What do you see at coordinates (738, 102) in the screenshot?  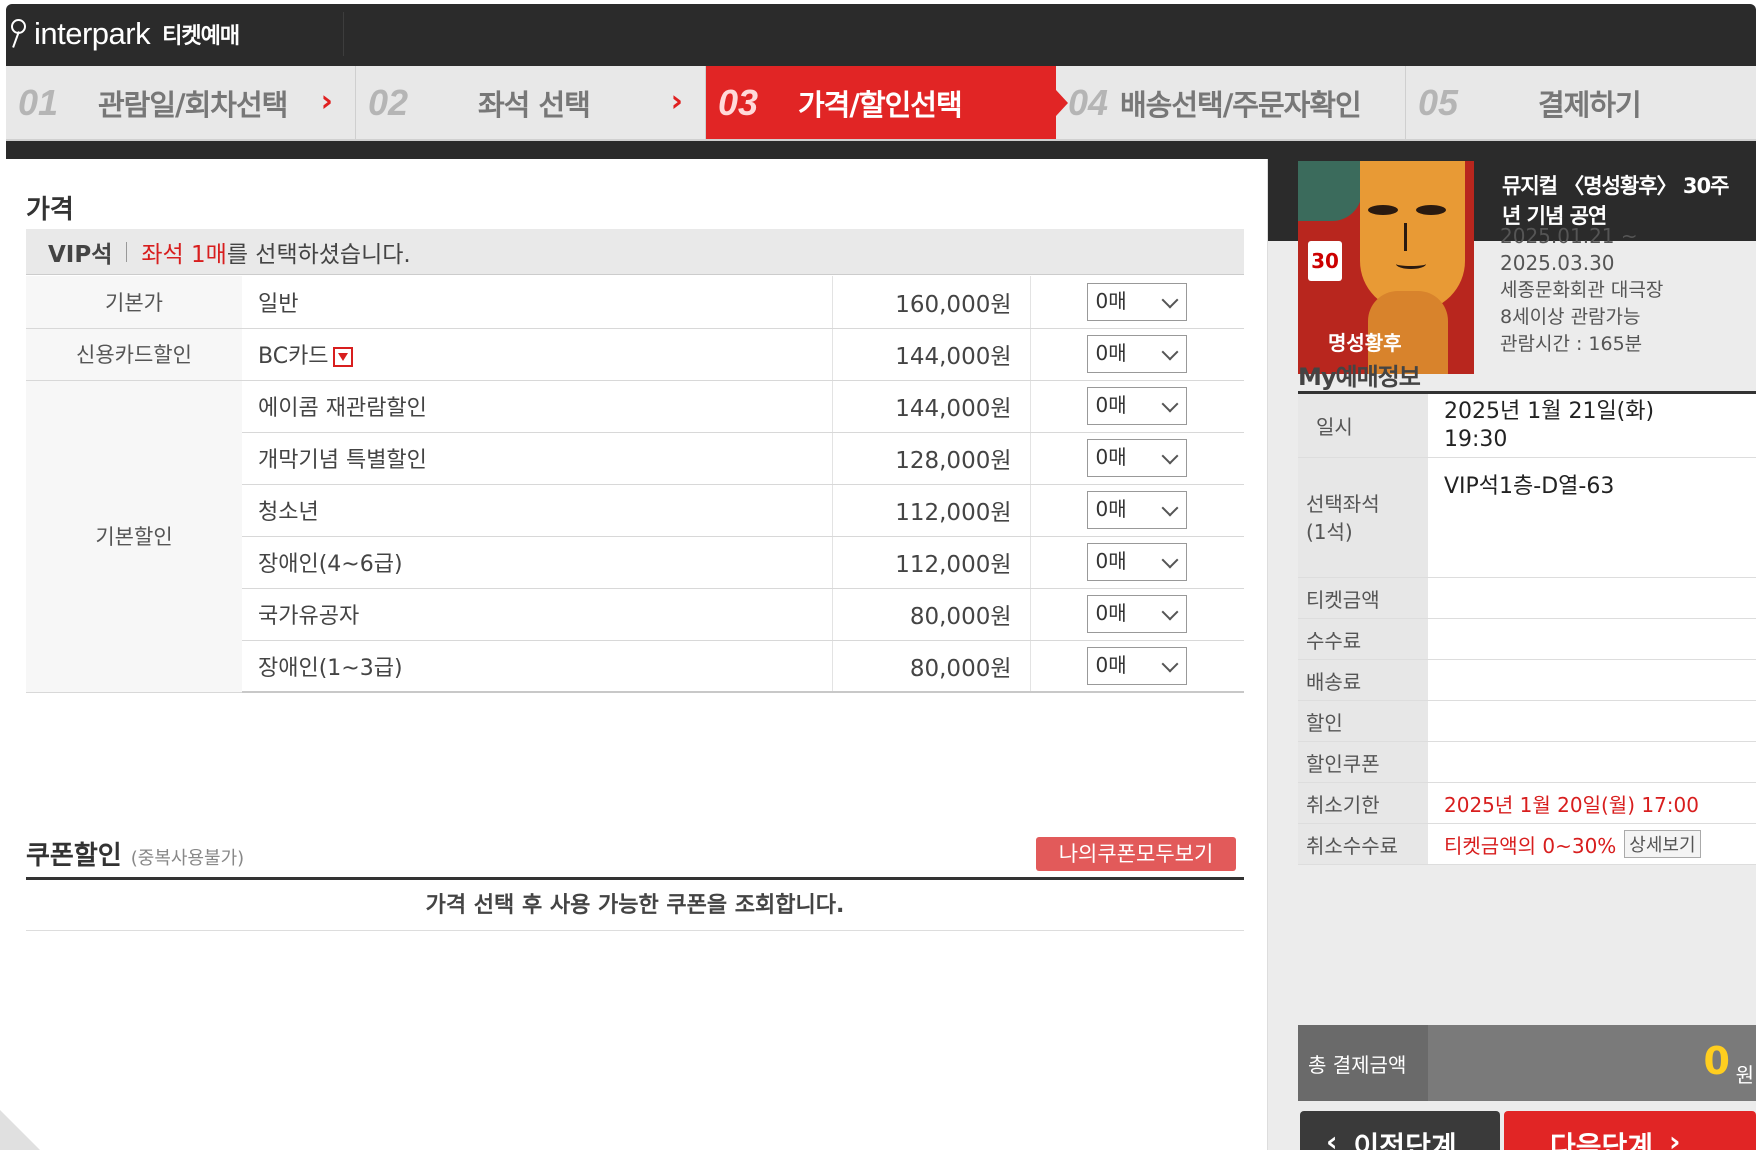 I see `step-number: 03` at bounding box center [738, 102].